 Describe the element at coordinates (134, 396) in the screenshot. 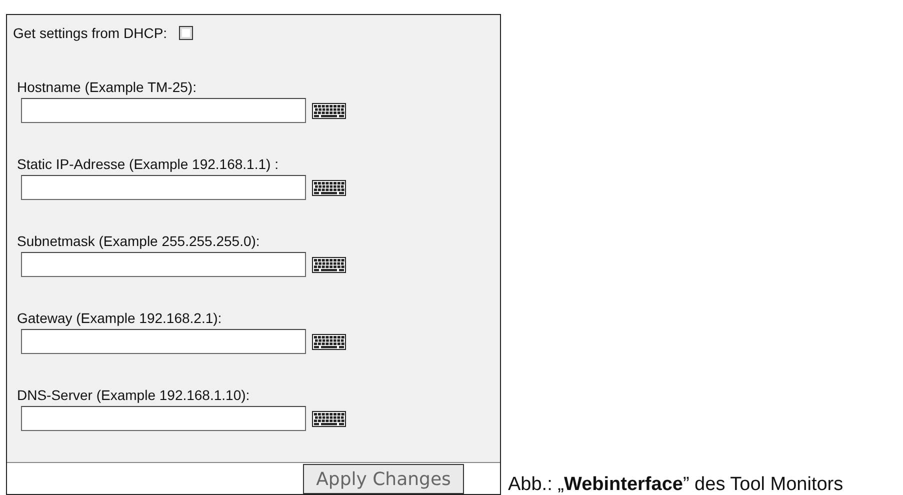

I see `field-label: DNS-Server (Example 192.168.1.10):` at that location.